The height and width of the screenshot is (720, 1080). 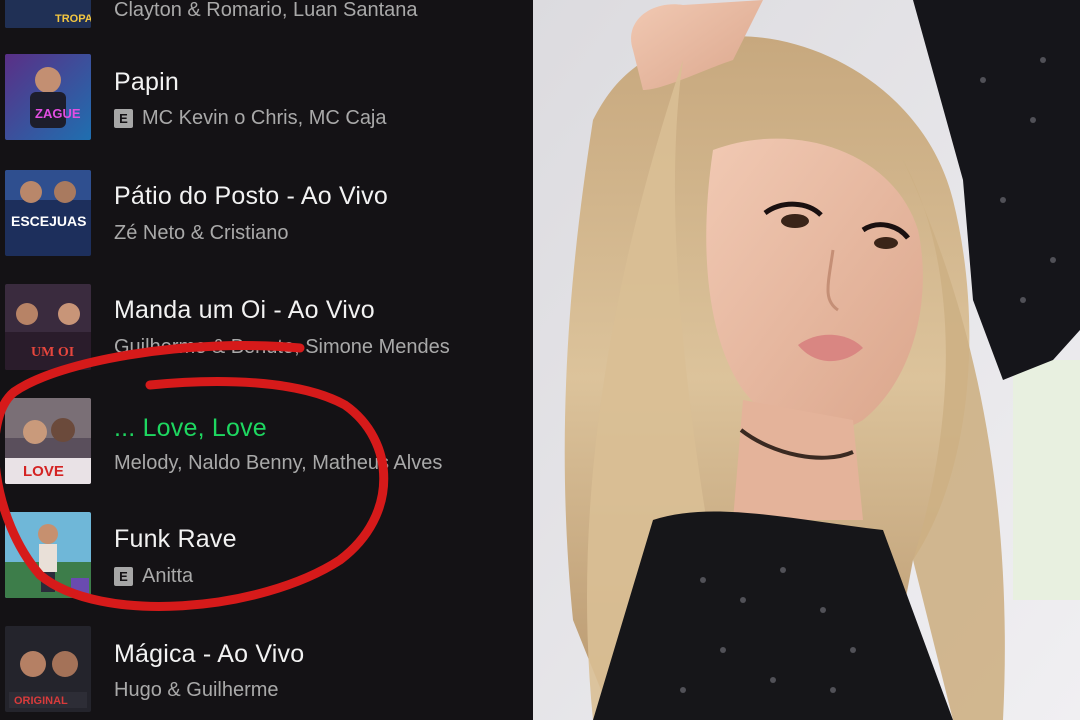 I want to click on track-title: Funk Rave, so click(x=175, y=539).